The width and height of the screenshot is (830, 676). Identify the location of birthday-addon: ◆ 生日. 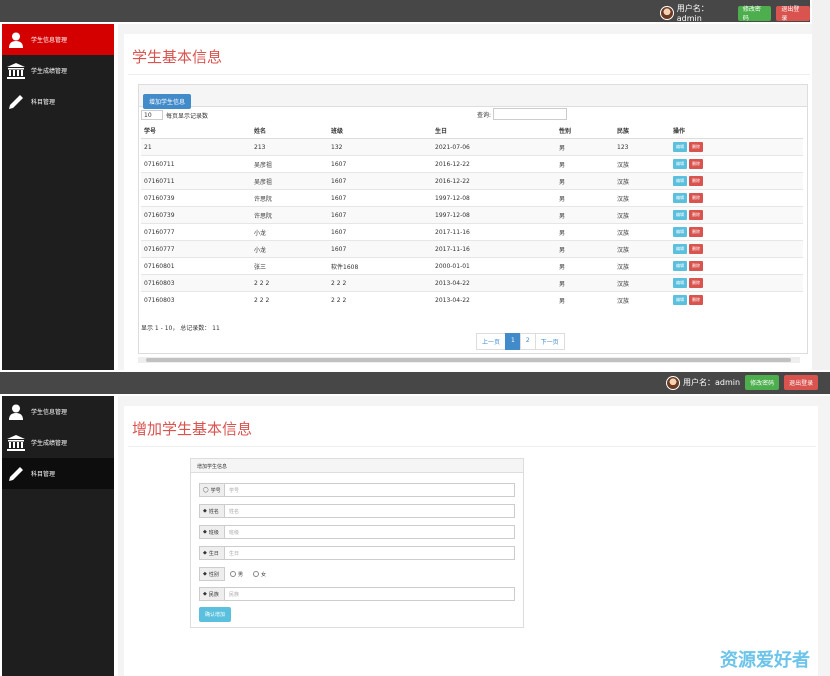
(212, 553).